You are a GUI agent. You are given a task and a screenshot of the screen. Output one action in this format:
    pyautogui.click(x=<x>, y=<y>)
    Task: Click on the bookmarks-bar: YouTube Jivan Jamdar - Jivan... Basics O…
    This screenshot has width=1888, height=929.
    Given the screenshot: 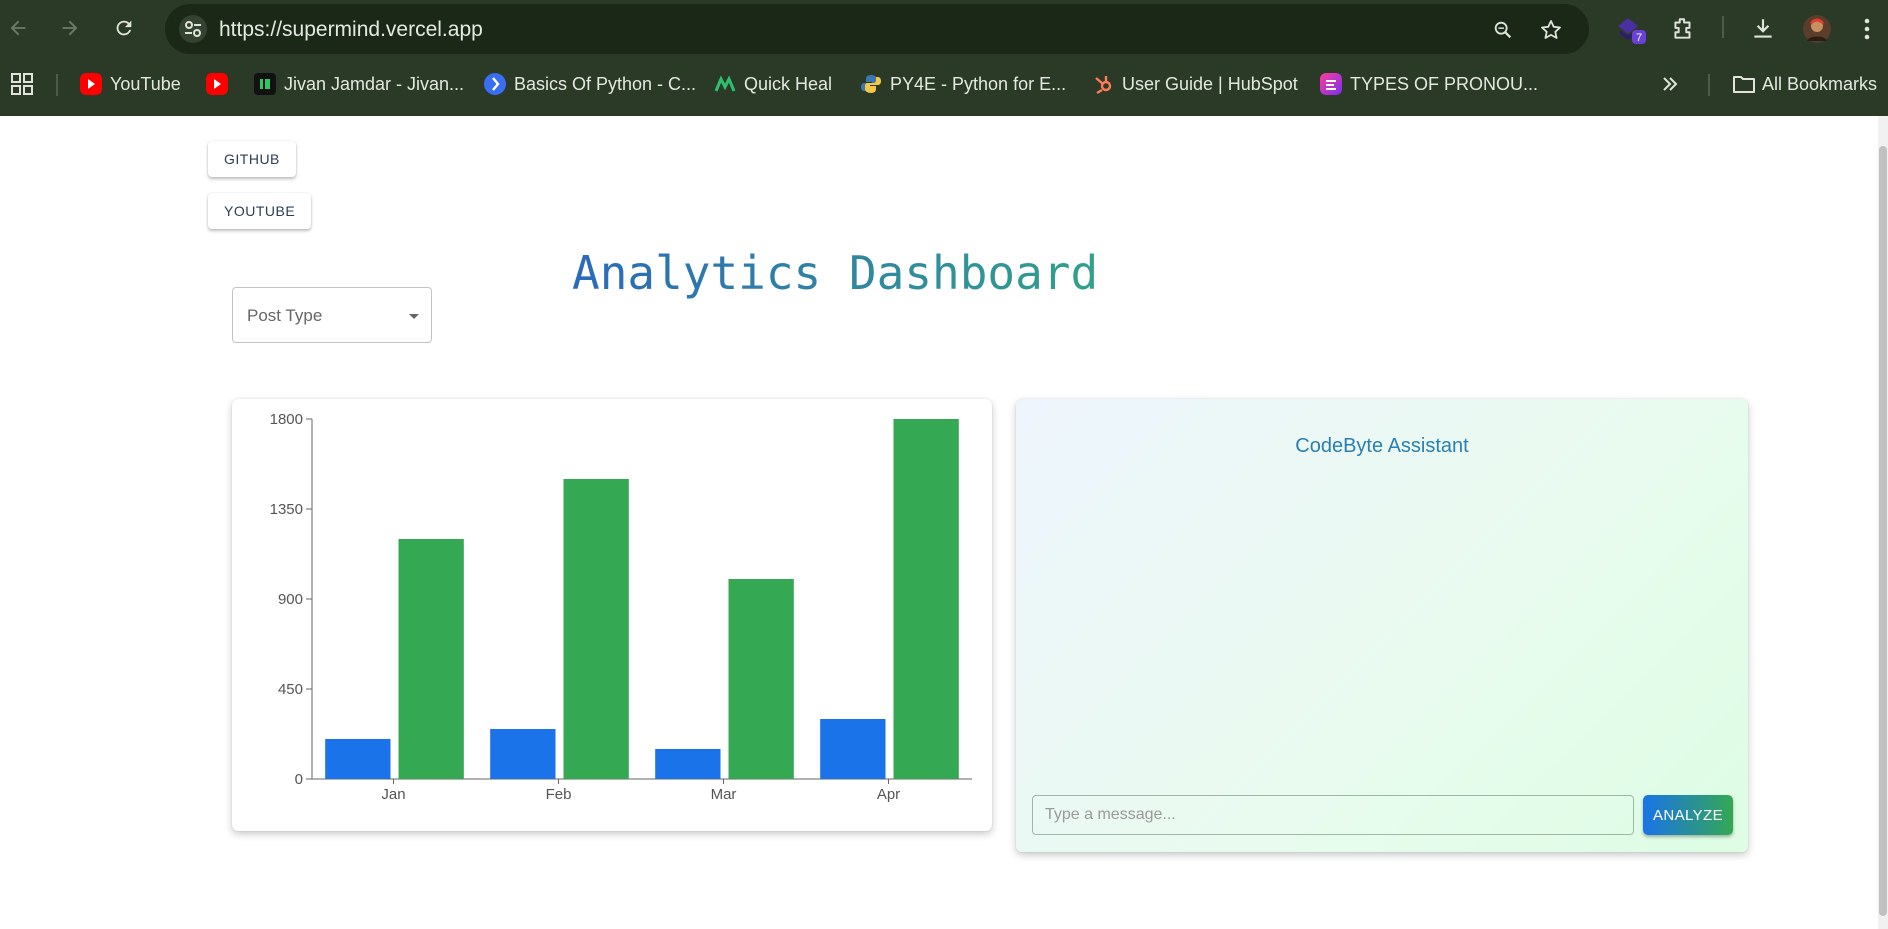 What is the action you would take?
    pyautogui.click(x=944, y=84)
    